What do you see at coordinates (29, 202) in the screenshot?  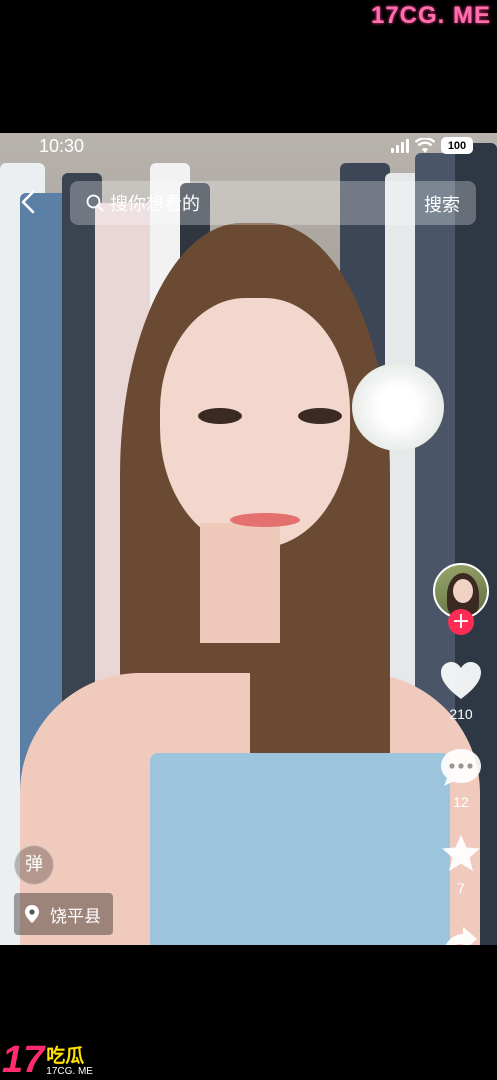 I see `back-icon` at bounding box center [29, 202].